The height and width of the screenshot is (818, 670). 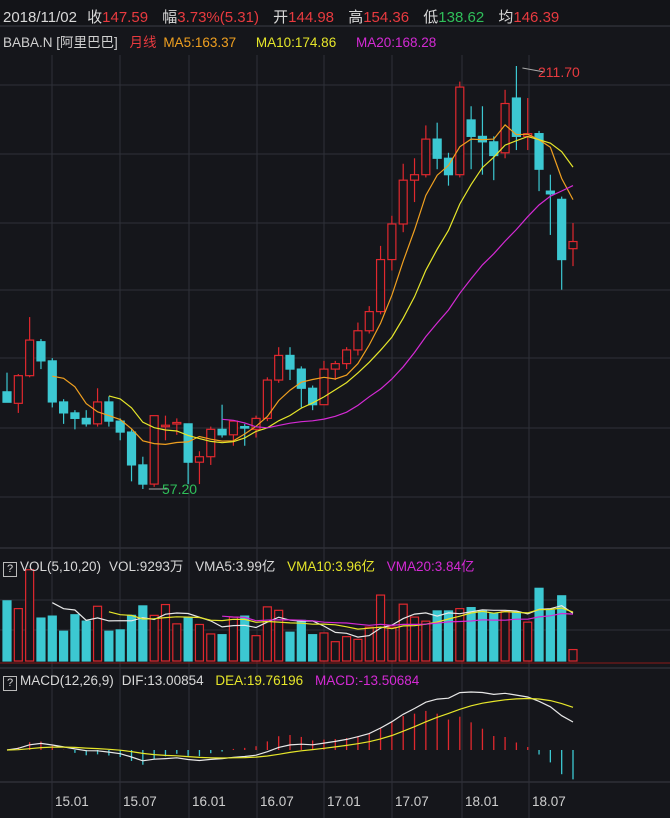 What do you see at coordinates (61, 566) in the screenshot?
I see `vol-title: VOL(5,10,20)` at bounding box center [61, 566].